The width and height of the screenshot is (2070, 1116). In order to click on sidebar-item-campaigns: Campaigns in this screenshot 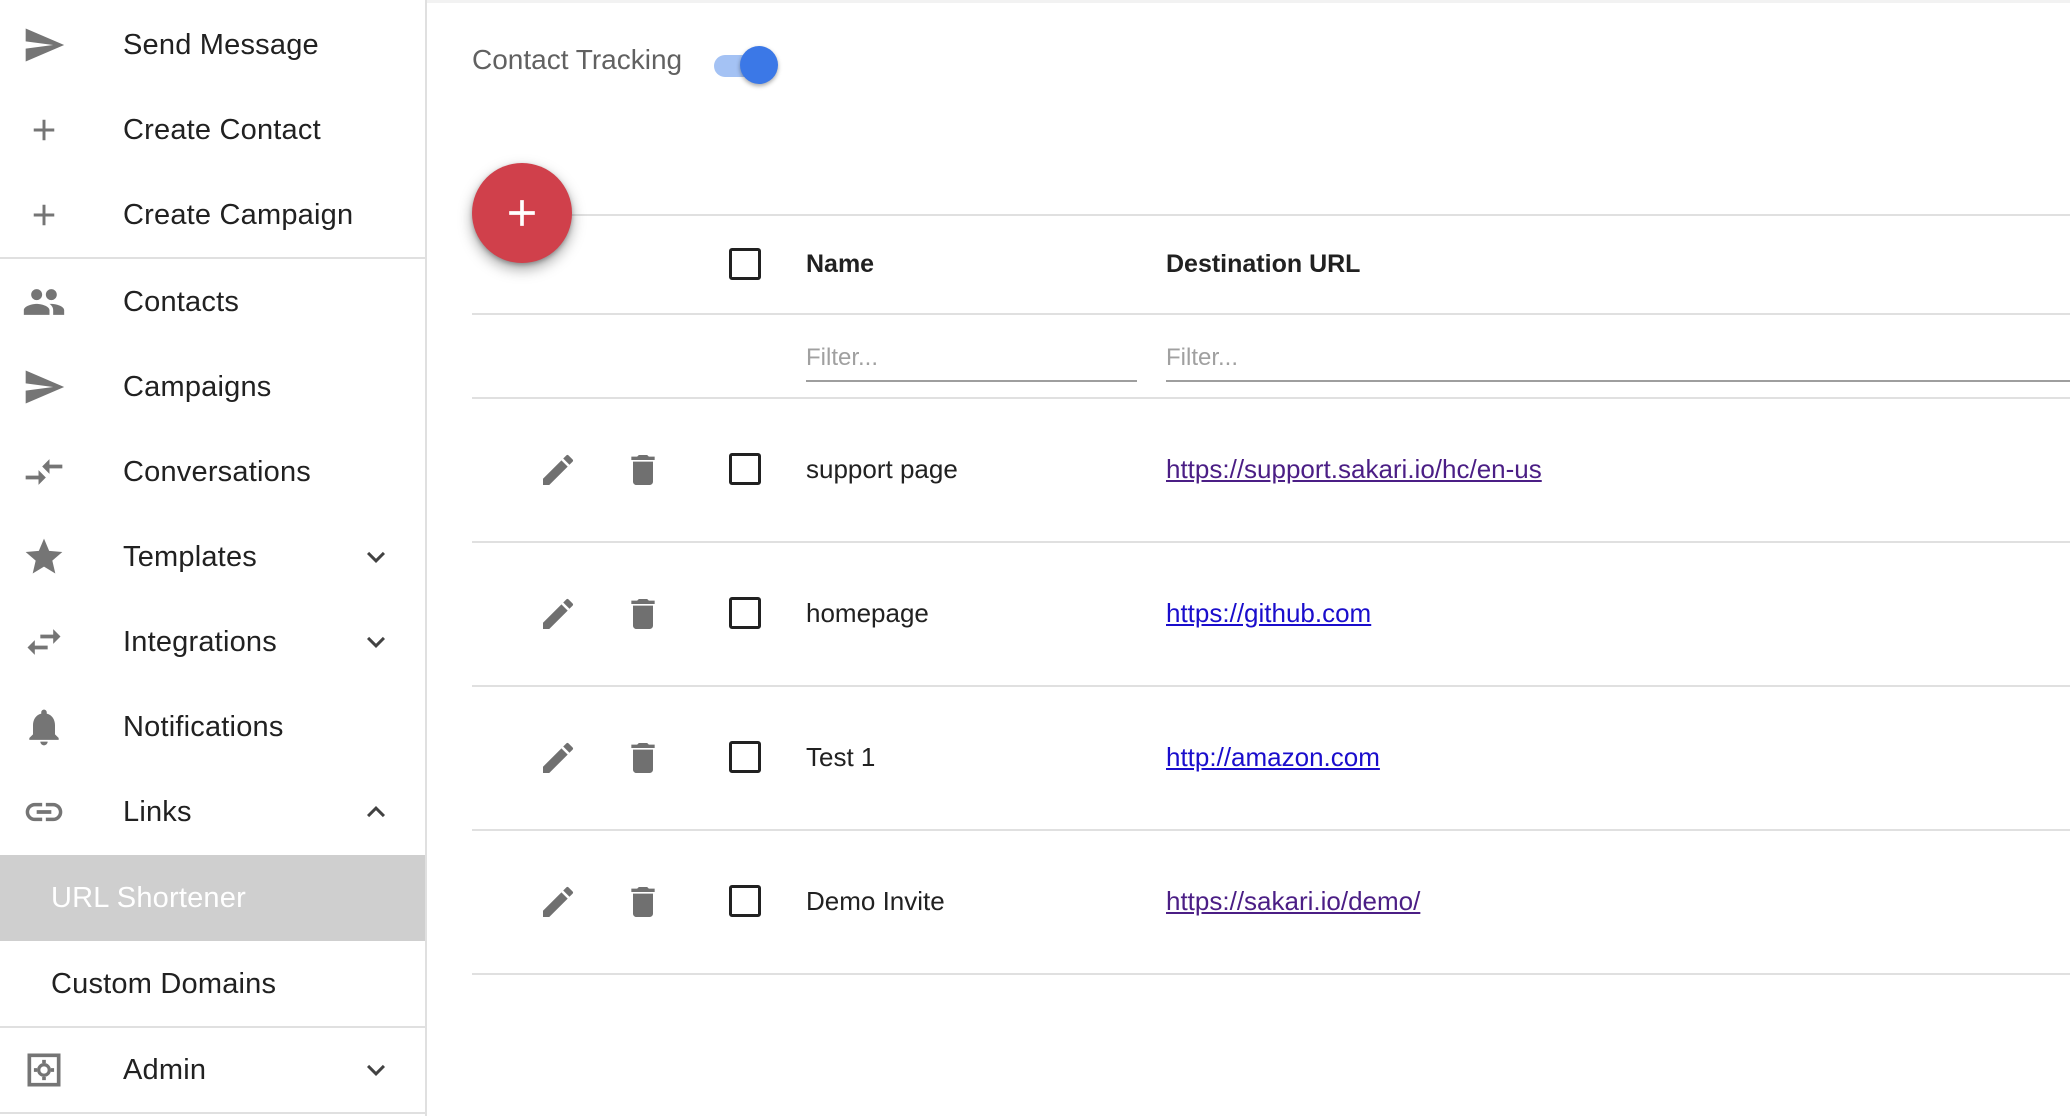, I will do `click(212, 387)`.